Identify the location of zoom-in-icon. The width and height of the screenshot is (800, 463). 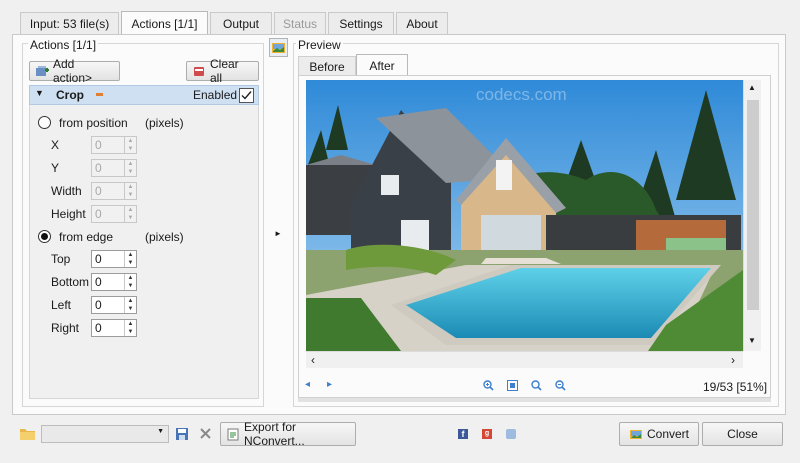
(488, 385).